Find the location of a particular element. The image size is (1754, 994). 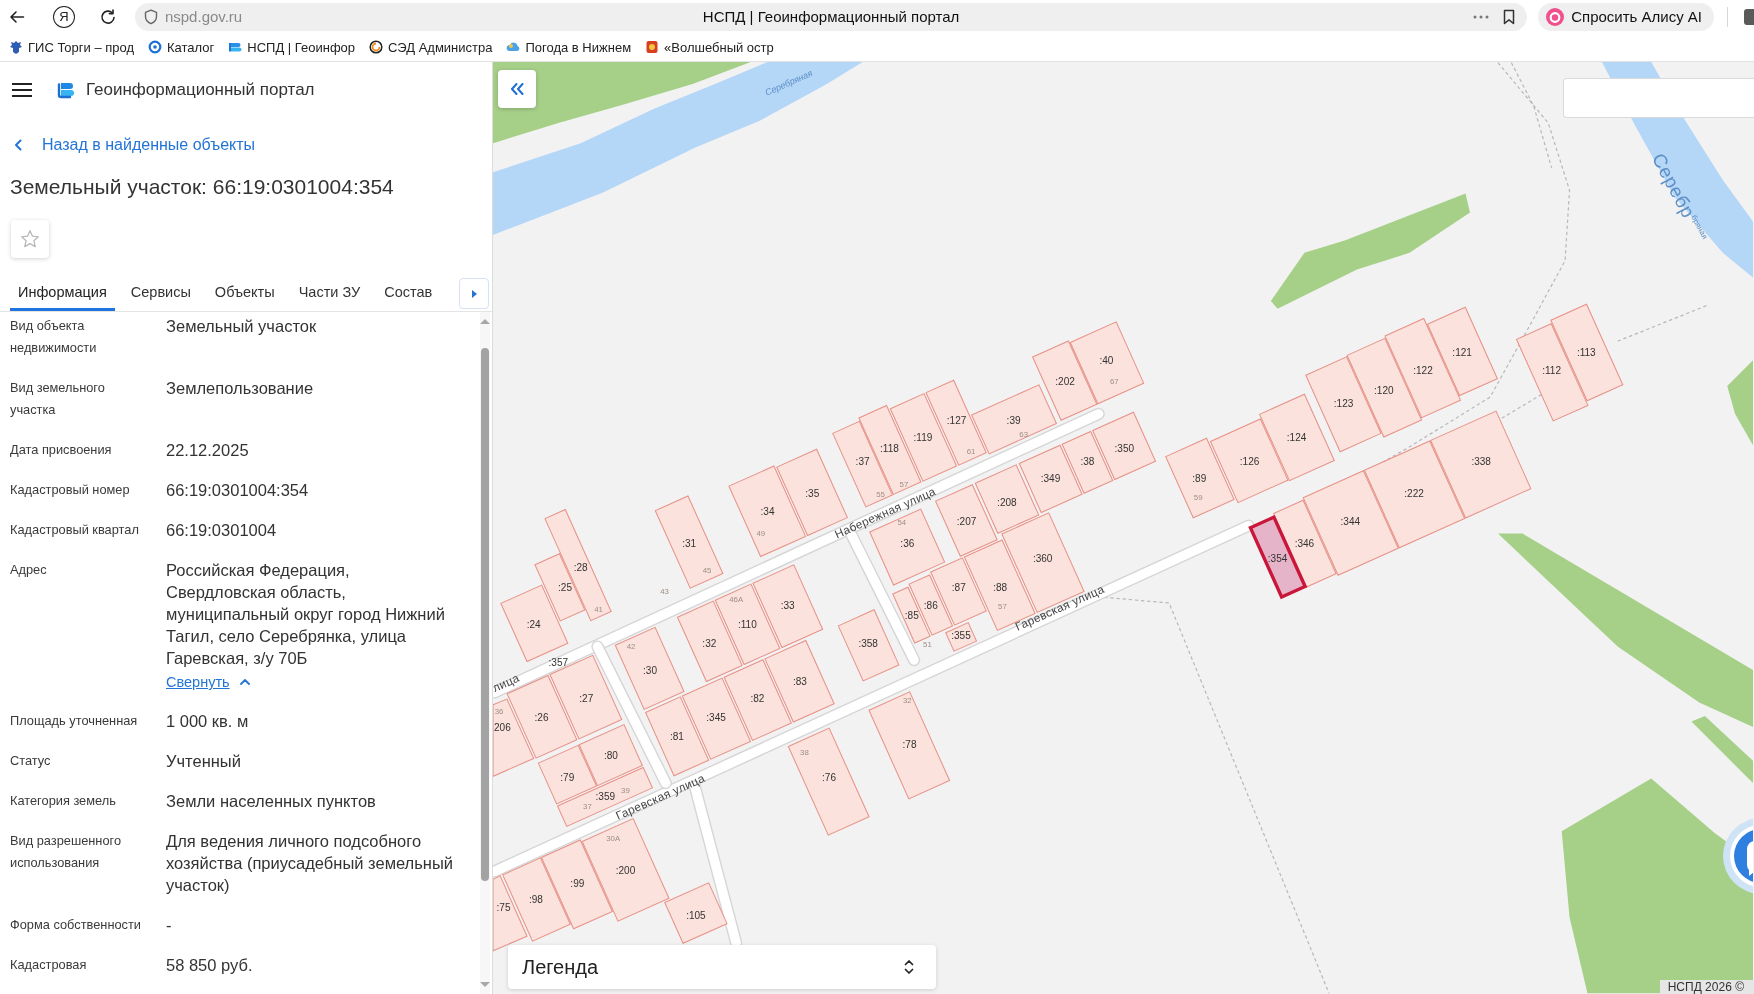

address-text: nspd.gov.ru is located at coordinates (203, 16).